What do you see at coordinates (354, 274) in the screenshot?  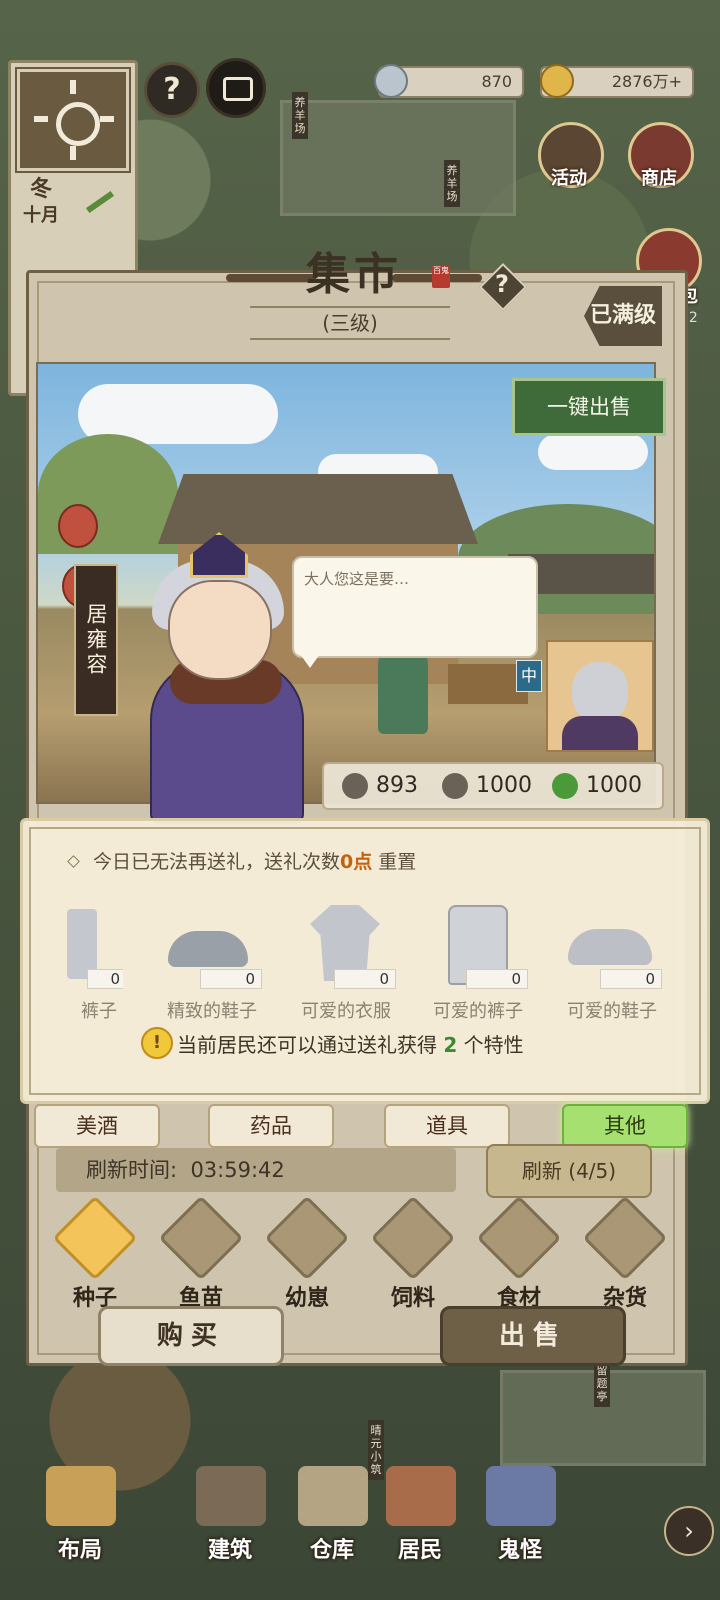 I see `market-title: 集市` at bounding box center [354, 274].